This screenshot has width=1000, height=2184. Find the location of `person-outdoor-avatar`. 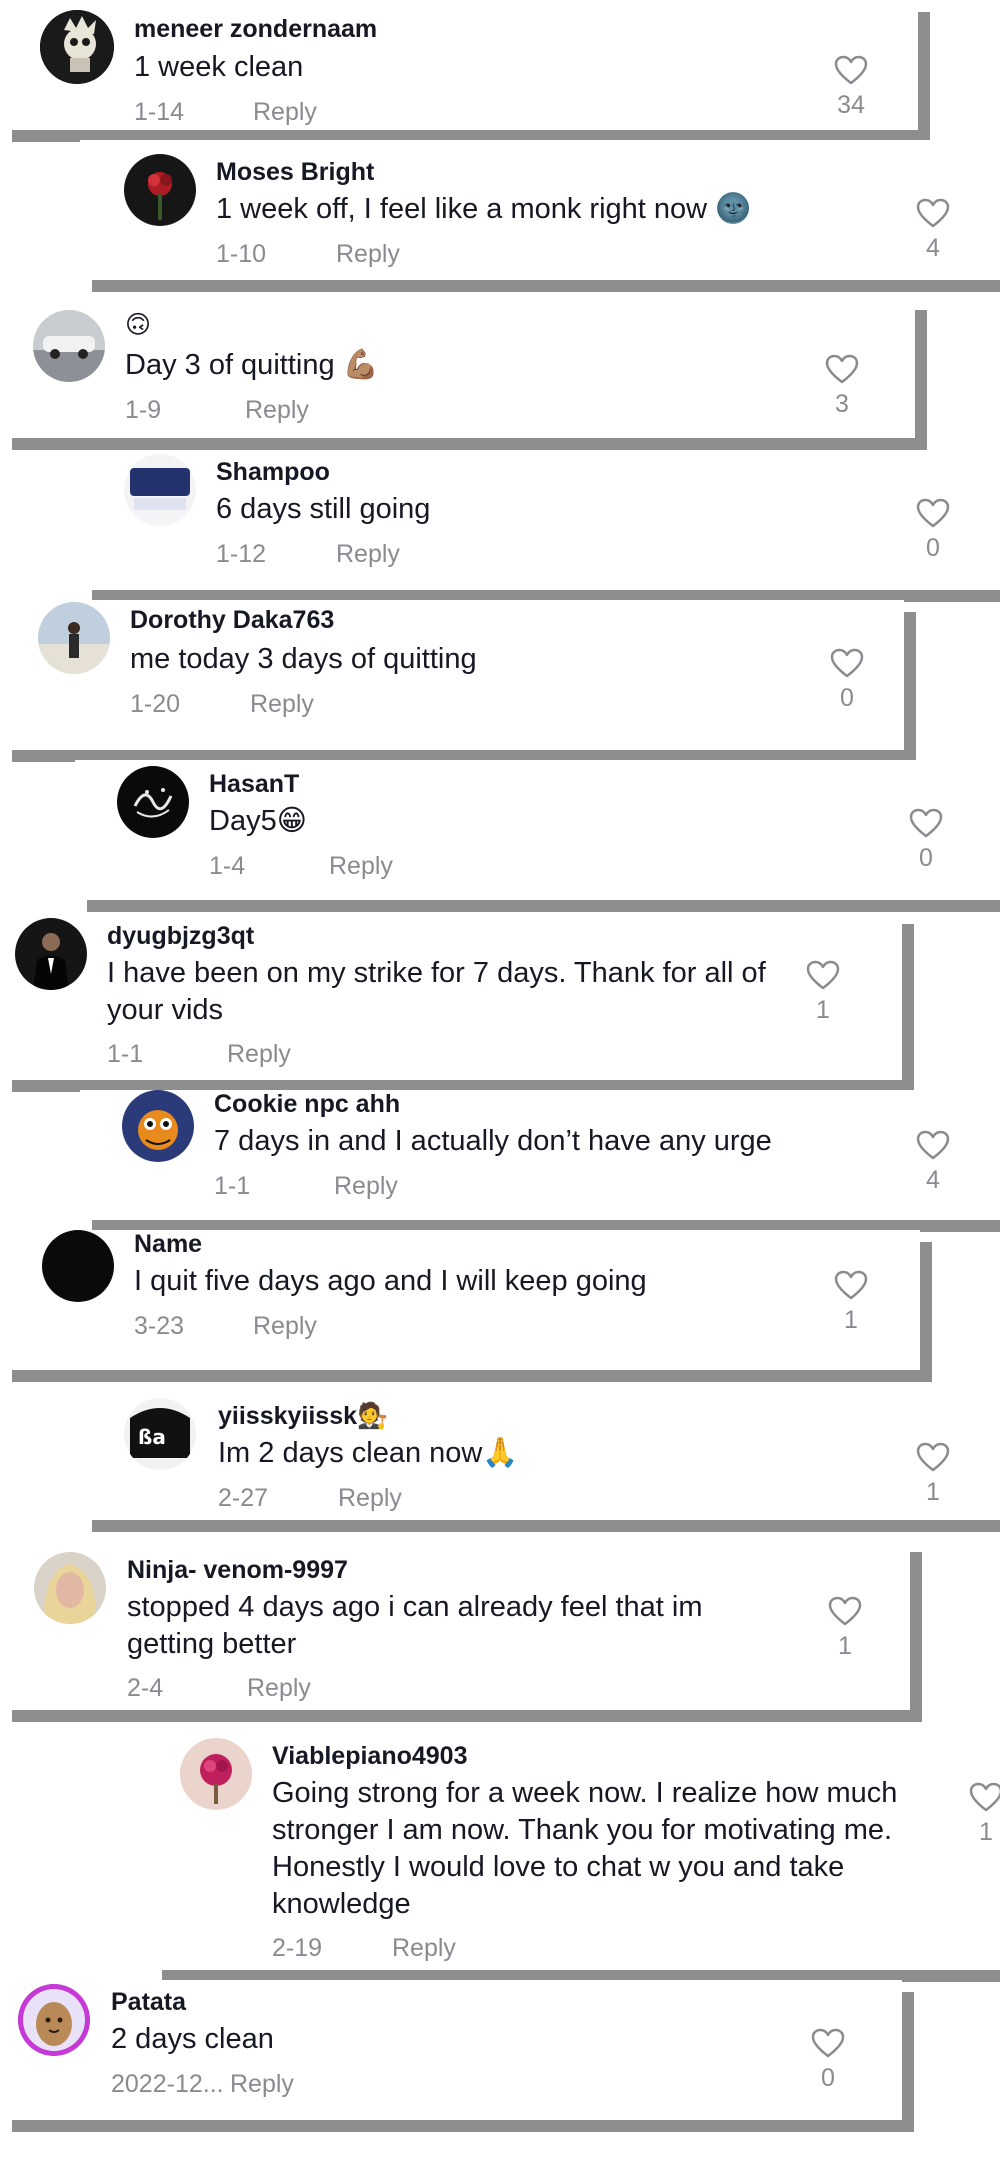

person-outdoor-avatar is located at coordinates (74, 638).